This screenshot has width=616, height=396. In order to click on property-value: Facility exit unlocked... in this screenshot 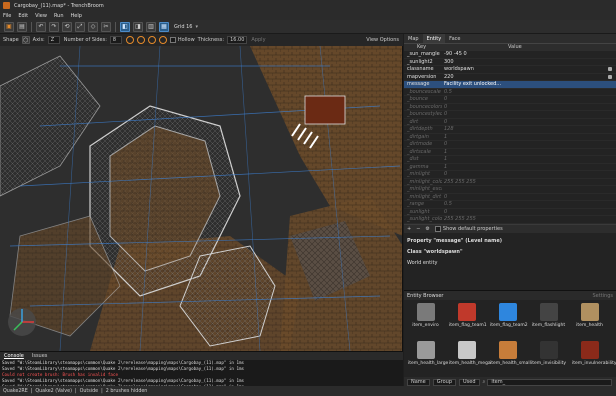, I will do `click(529, 84)`.